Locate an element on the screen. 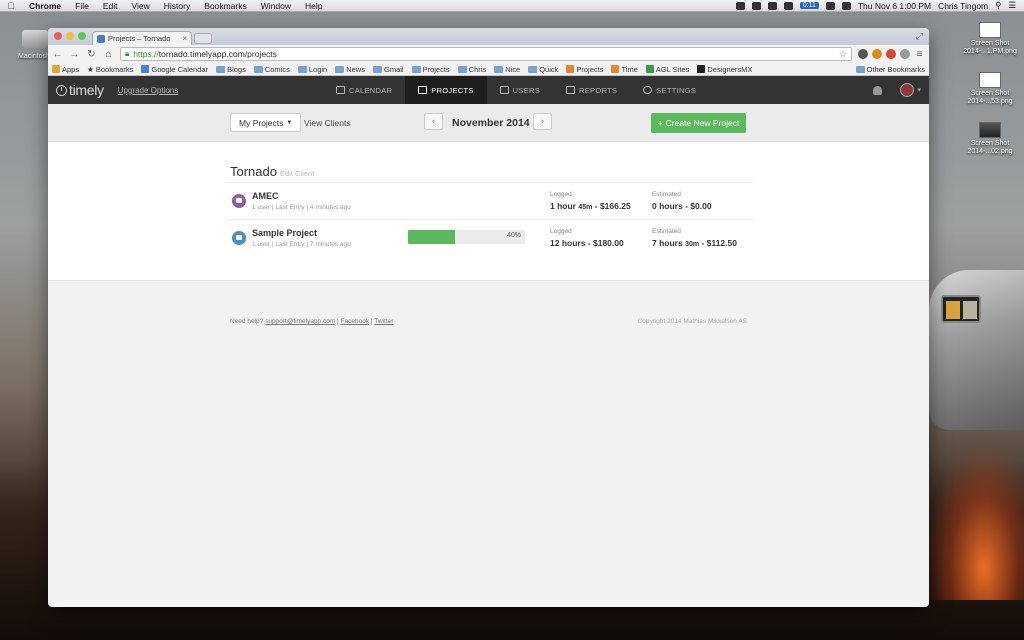 This screenshot has width=1024, height=640. apps-icon is located at coordinates (56, 69).